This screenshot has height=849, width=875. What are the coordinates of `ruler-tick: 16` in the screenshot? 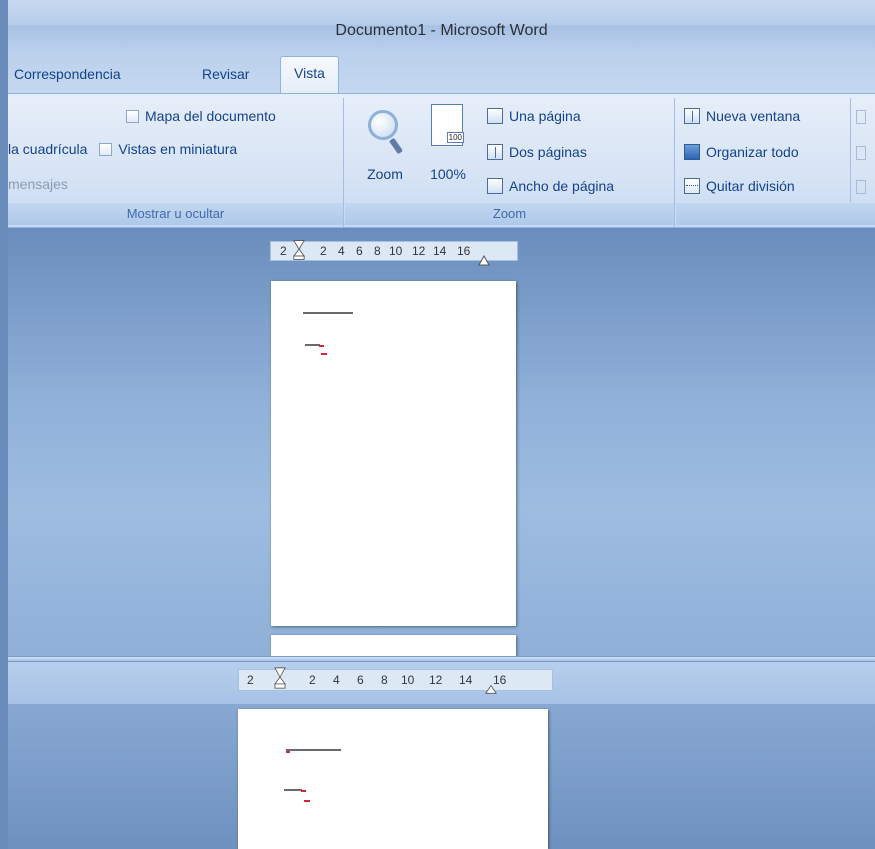 It's located at (464, 251).